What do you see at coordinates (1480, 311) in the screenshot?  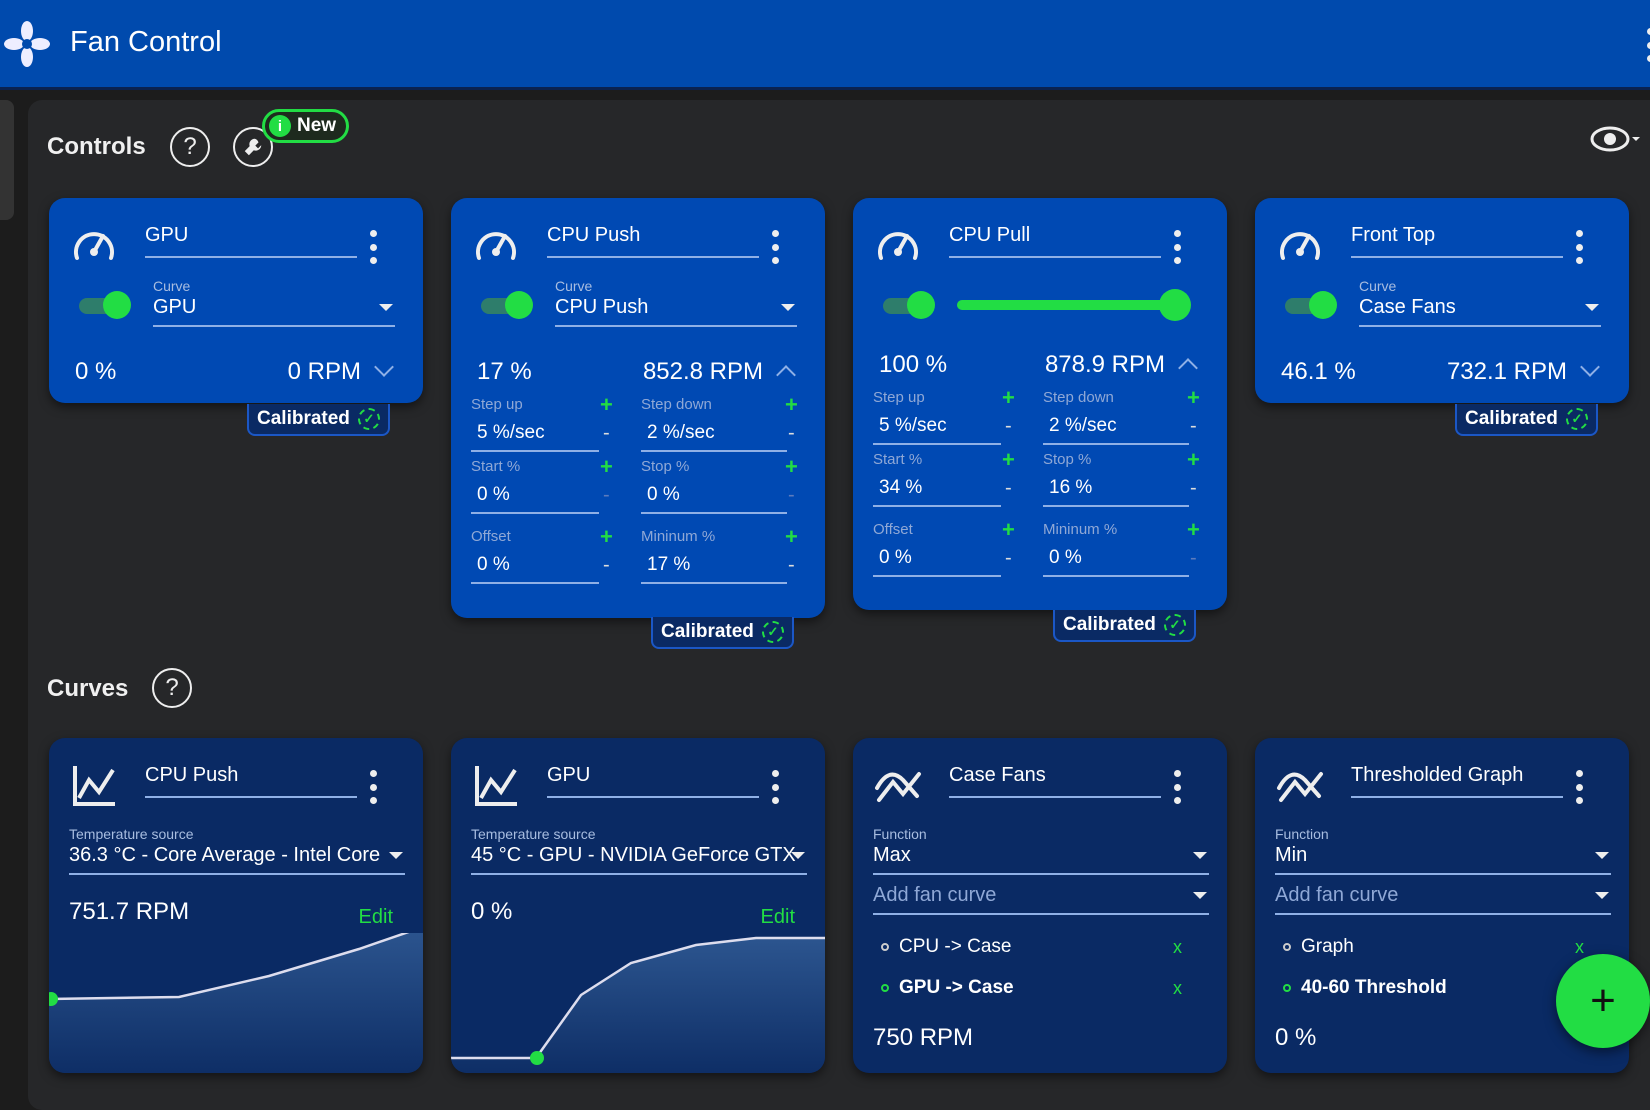 I see `curve-select: Case Fans` at bounding box center [1480, 311].